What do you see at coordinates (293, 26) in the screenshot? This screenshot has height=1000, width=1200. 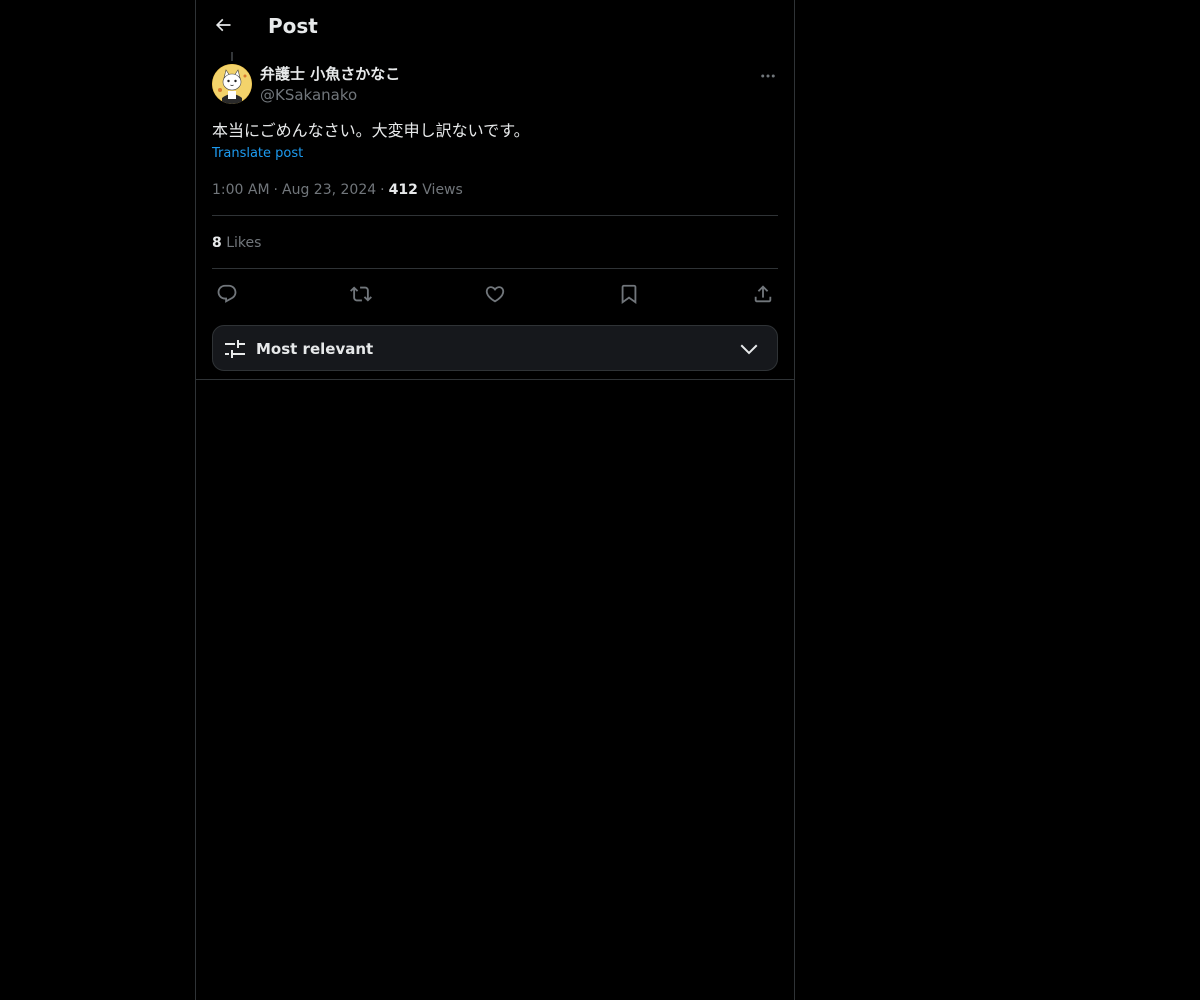 I see `page-title: Post` at bounding box center [293, 26].